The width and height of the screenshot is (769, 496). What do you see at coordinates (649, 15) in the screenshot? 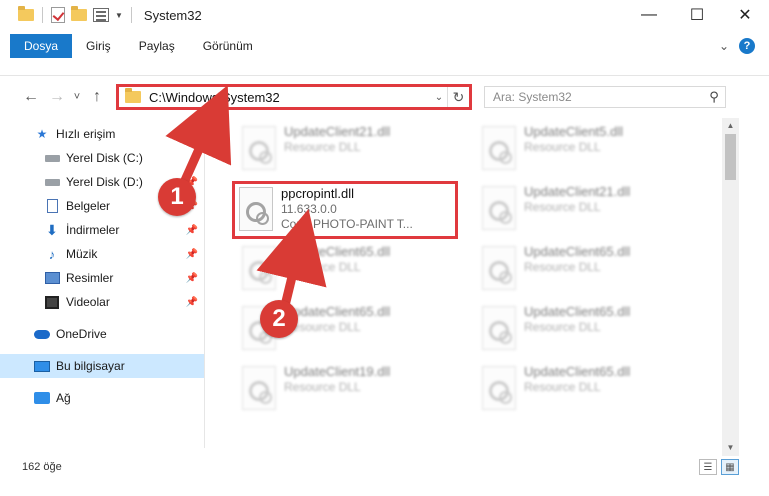
I see `minimize-button: —` at bounding box center [649, 15].